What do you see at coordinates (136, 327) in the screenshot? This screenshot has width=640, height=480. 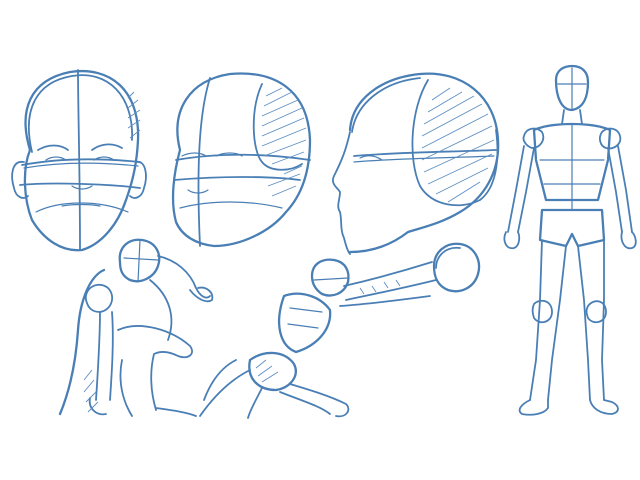 I see `body-crouching-sketch` at bounding box center [136, 327].